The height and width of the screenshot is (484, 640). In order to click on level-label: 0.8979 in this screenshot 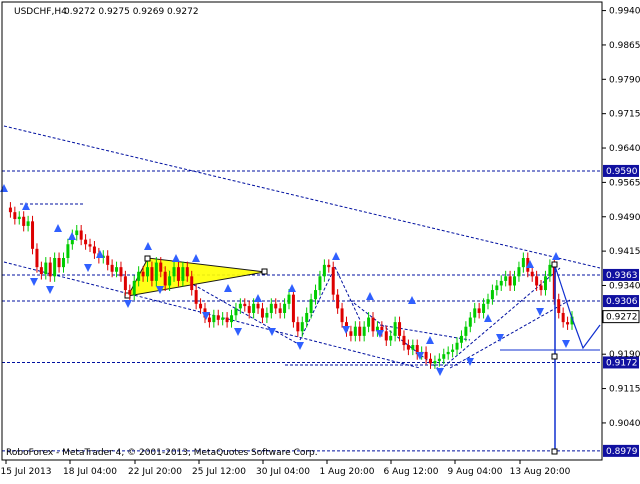, I will do `click(622, 452)`.